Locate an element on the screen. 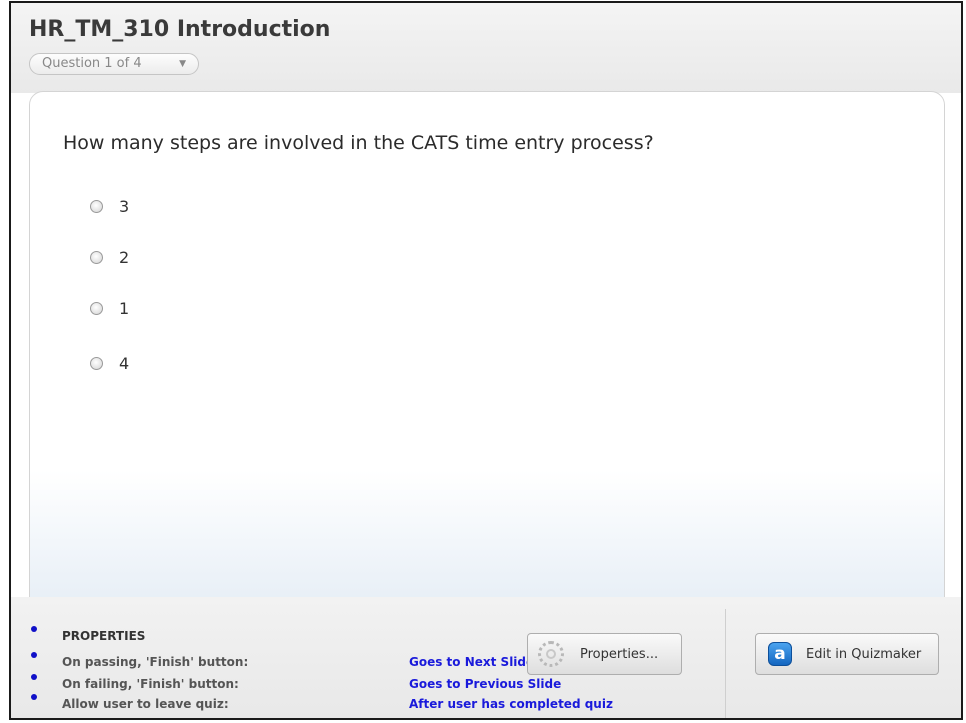 The width and height of the screenshot is (966, 723). property-value: After user has completed quiz is located at coordinates (511, 704).